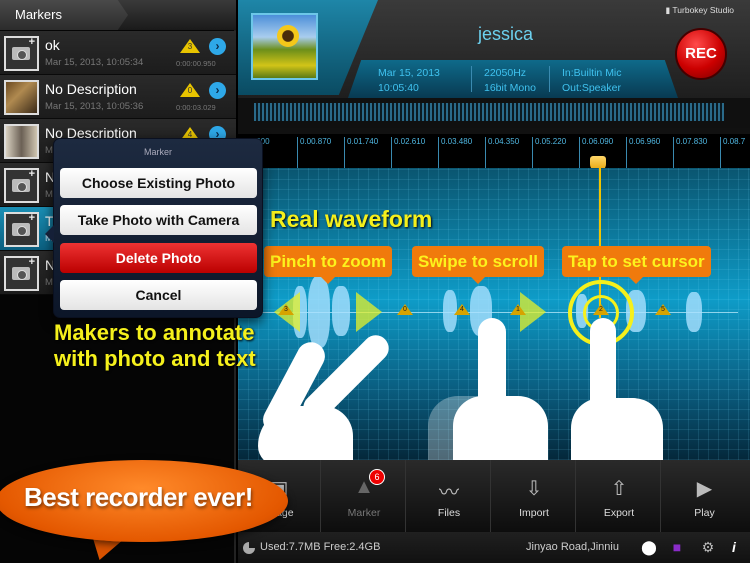 Image resolution: width=750 pixels, height=563 pixels. I want to click on marker-date: Mar 15, 2013, 10:05:36, so click(94, 106).